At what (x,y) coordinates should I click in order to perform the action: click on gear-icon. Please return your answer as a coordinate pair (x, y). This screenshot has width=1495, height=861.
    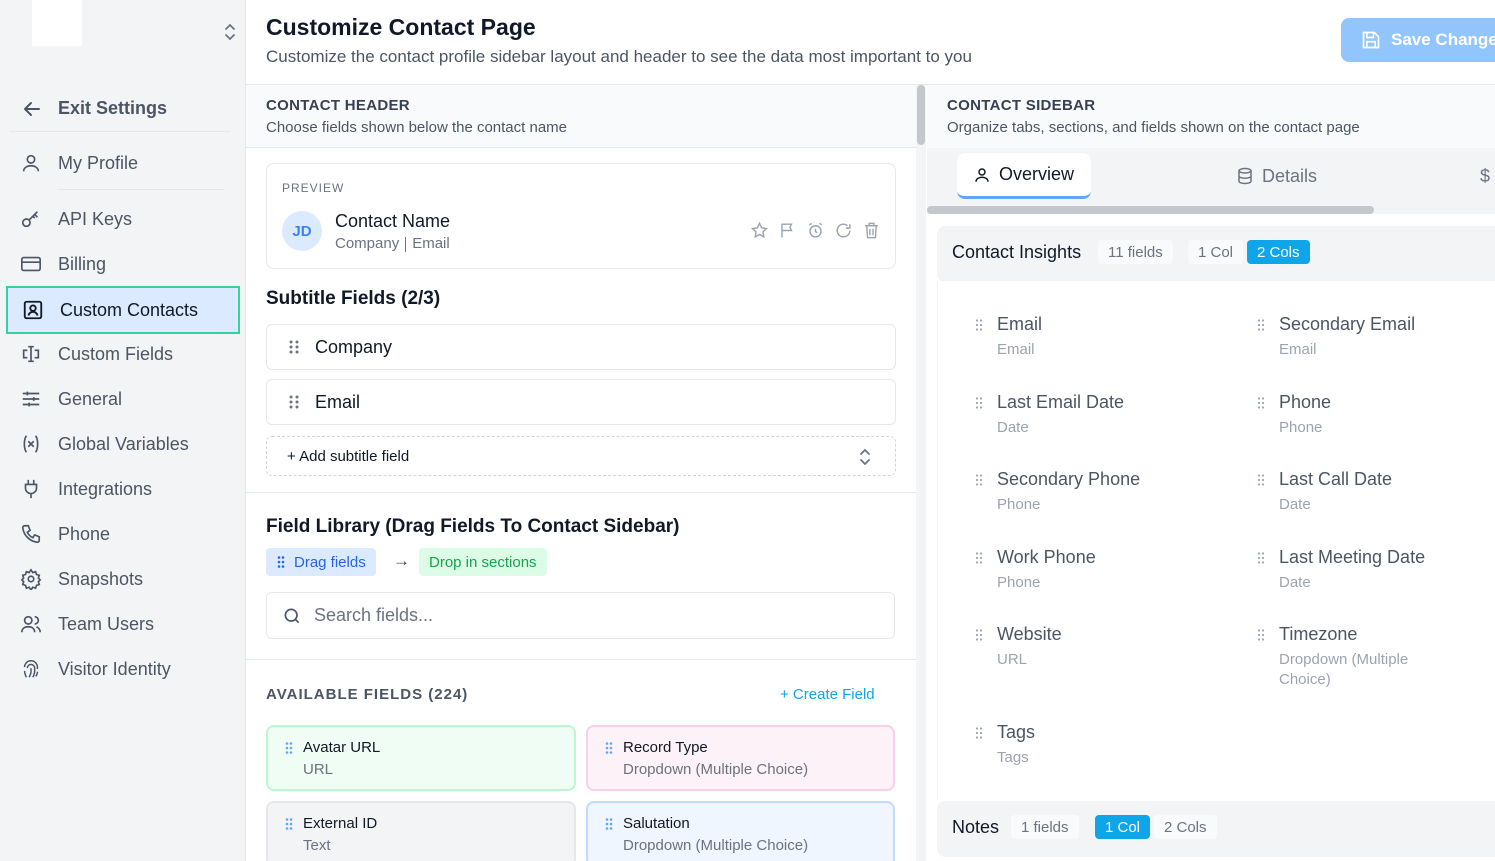
    Looking at the image, I should click on (31, 579).